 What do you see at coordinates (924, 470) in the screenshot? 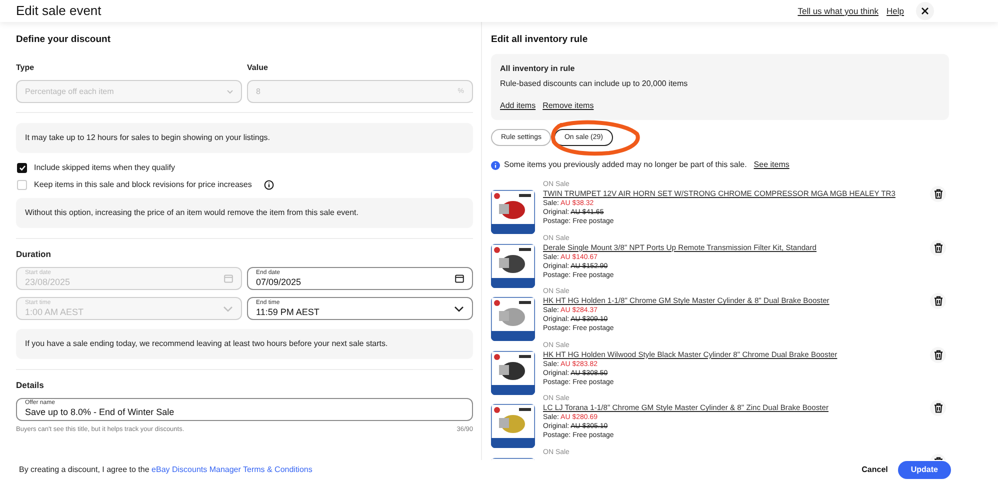
I see `update-button: Update` at bounding box center [924, 470].